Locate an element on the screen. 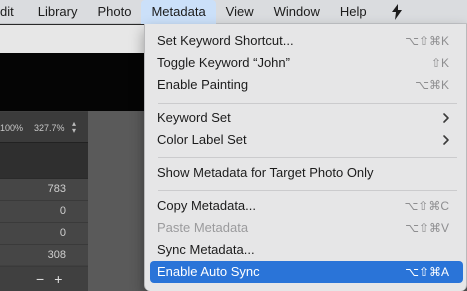 This screenshot has height=291, width=467. menu-item-label: Paste Metadata is located at coordinates (203, 227).